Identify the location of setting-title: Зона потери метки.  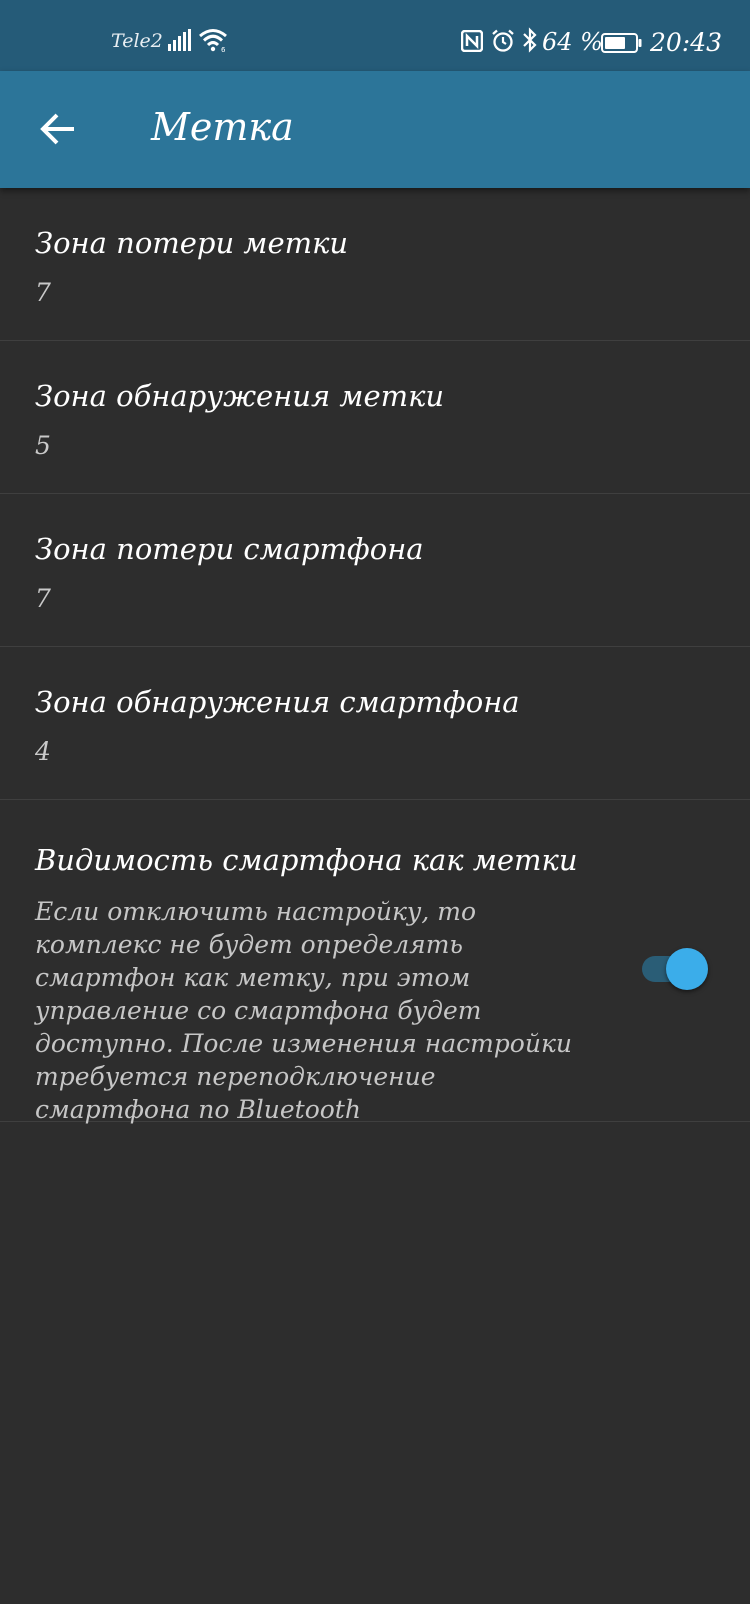
(192, 243).